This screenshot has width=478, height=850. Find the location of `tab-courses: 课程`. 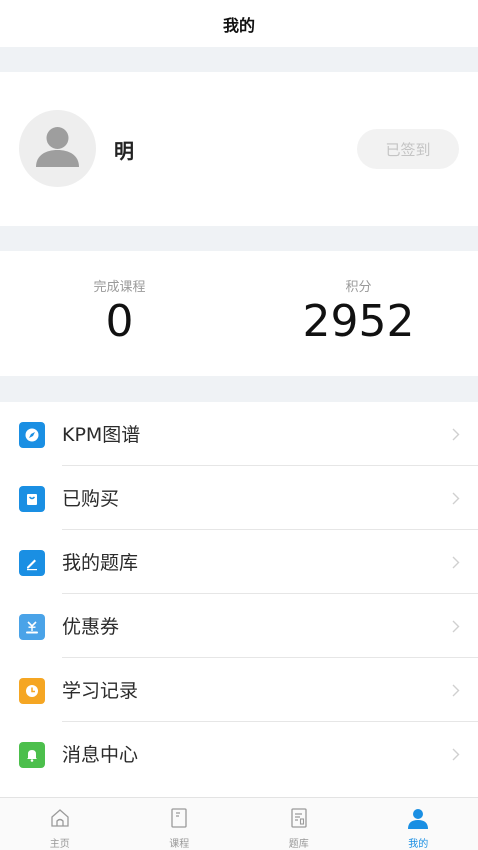

tab-courses: 课程 is located at coordinates (180, 824).